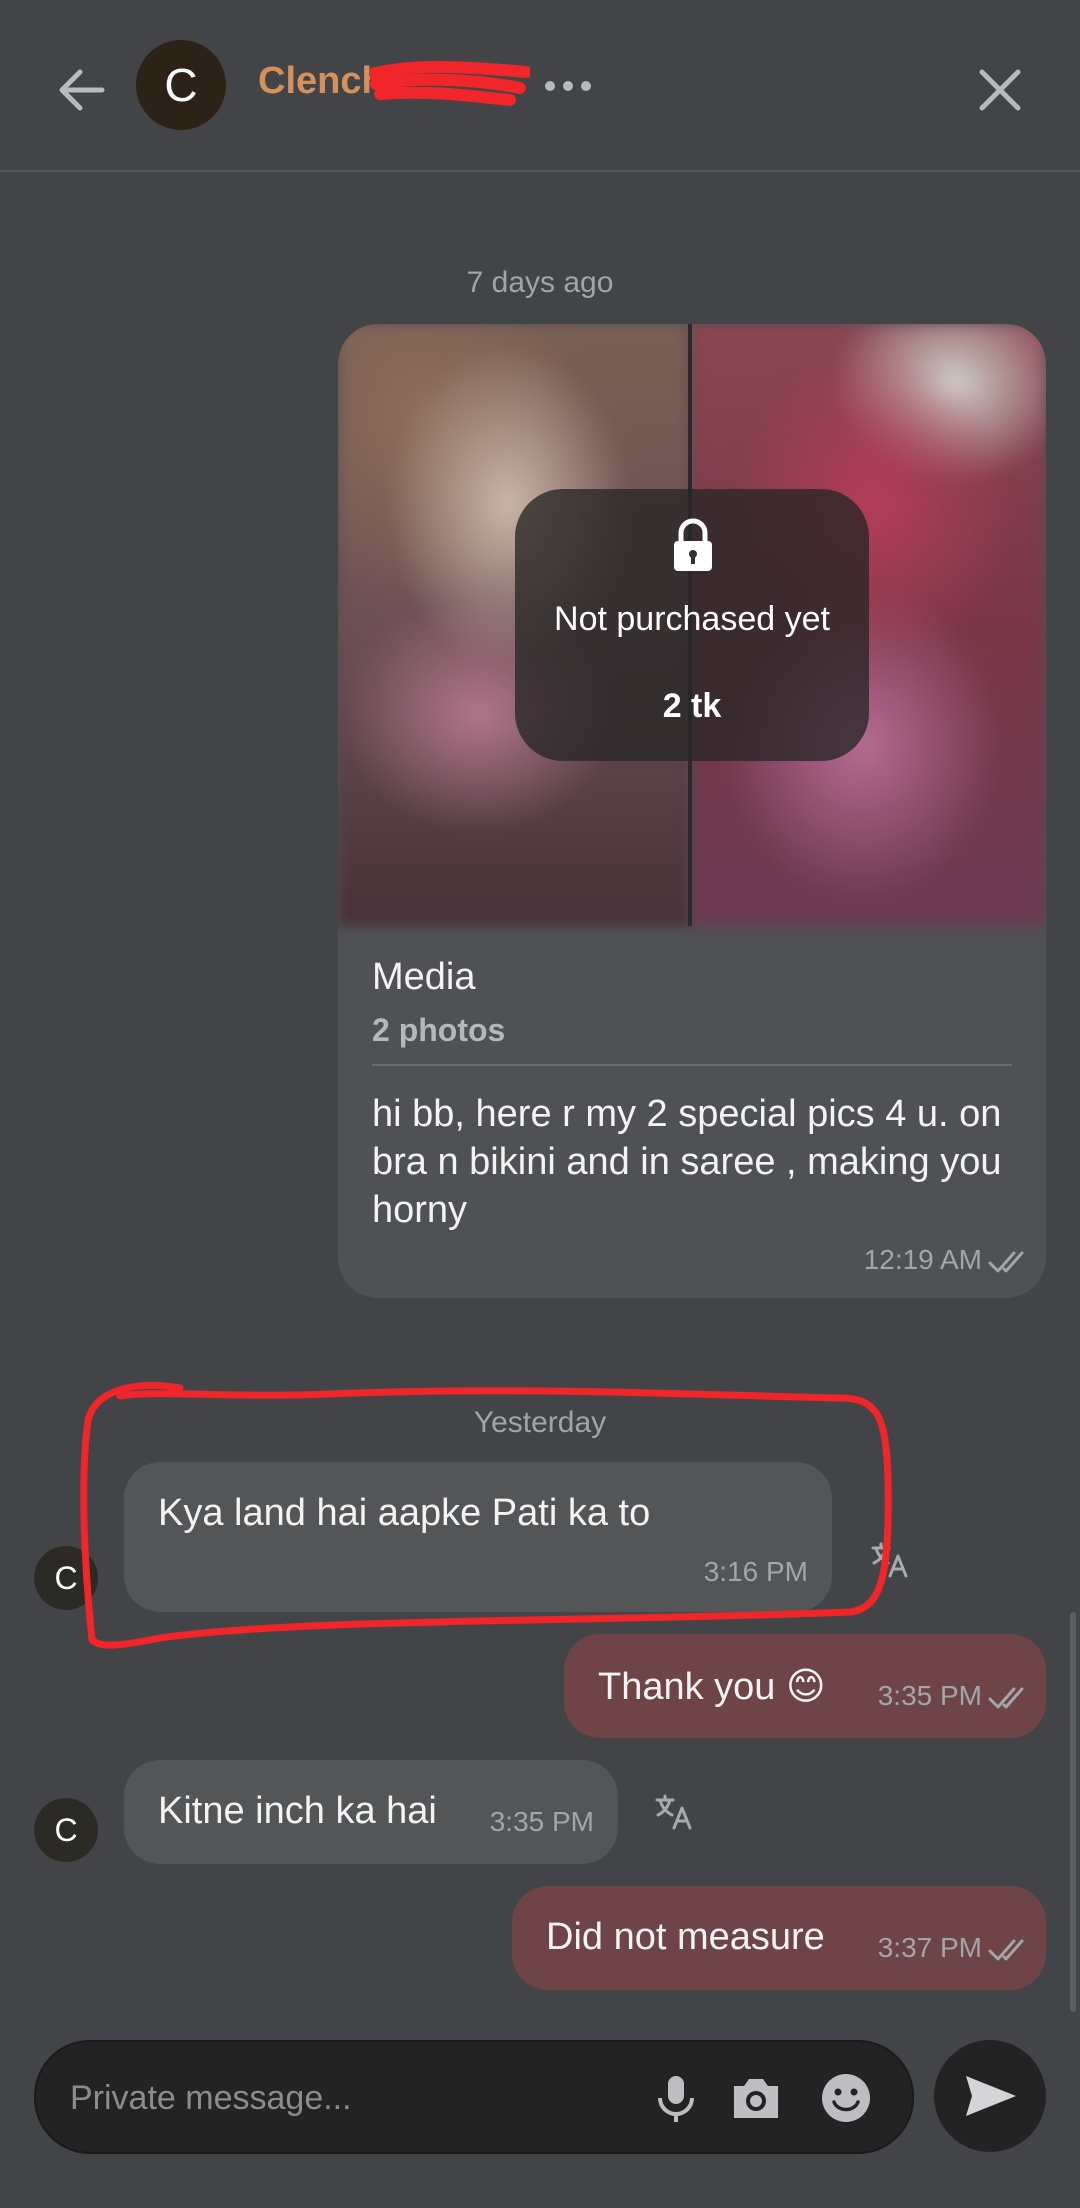  I want to click on lock-label: Not purchased yet, so click(692, 619).